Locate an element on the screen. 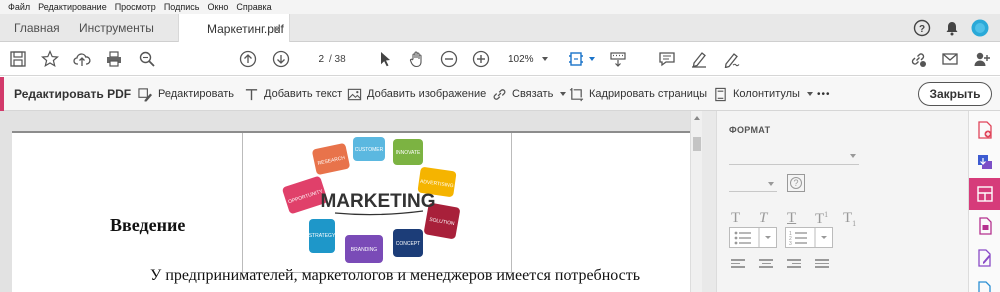 Image resolution: width=1000 pixels, height=292 pixels. align-center-icon is located at coordinates (766, 265).